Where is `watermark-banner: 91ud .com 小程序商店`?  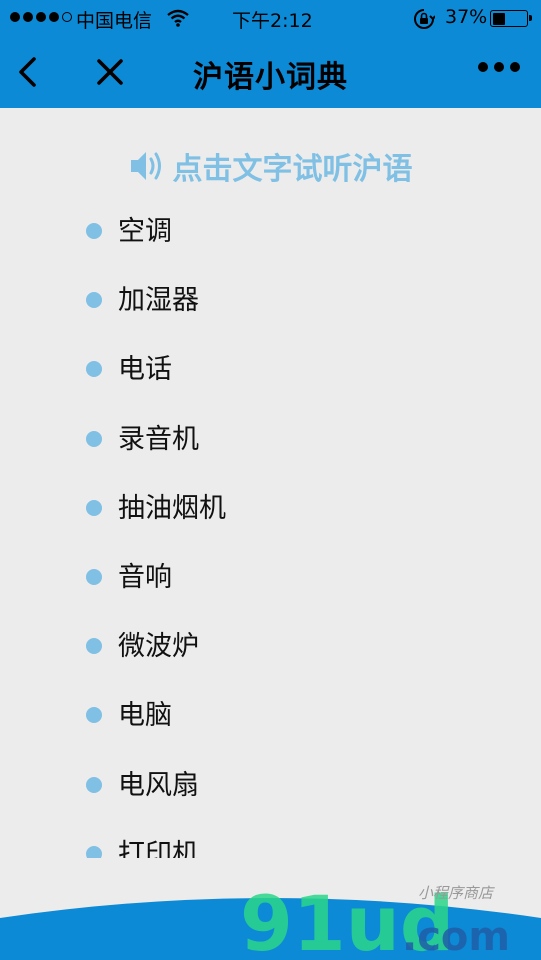 watermark-banner: 91ud .com 小程序商店 is located at coordinates (270, 909).